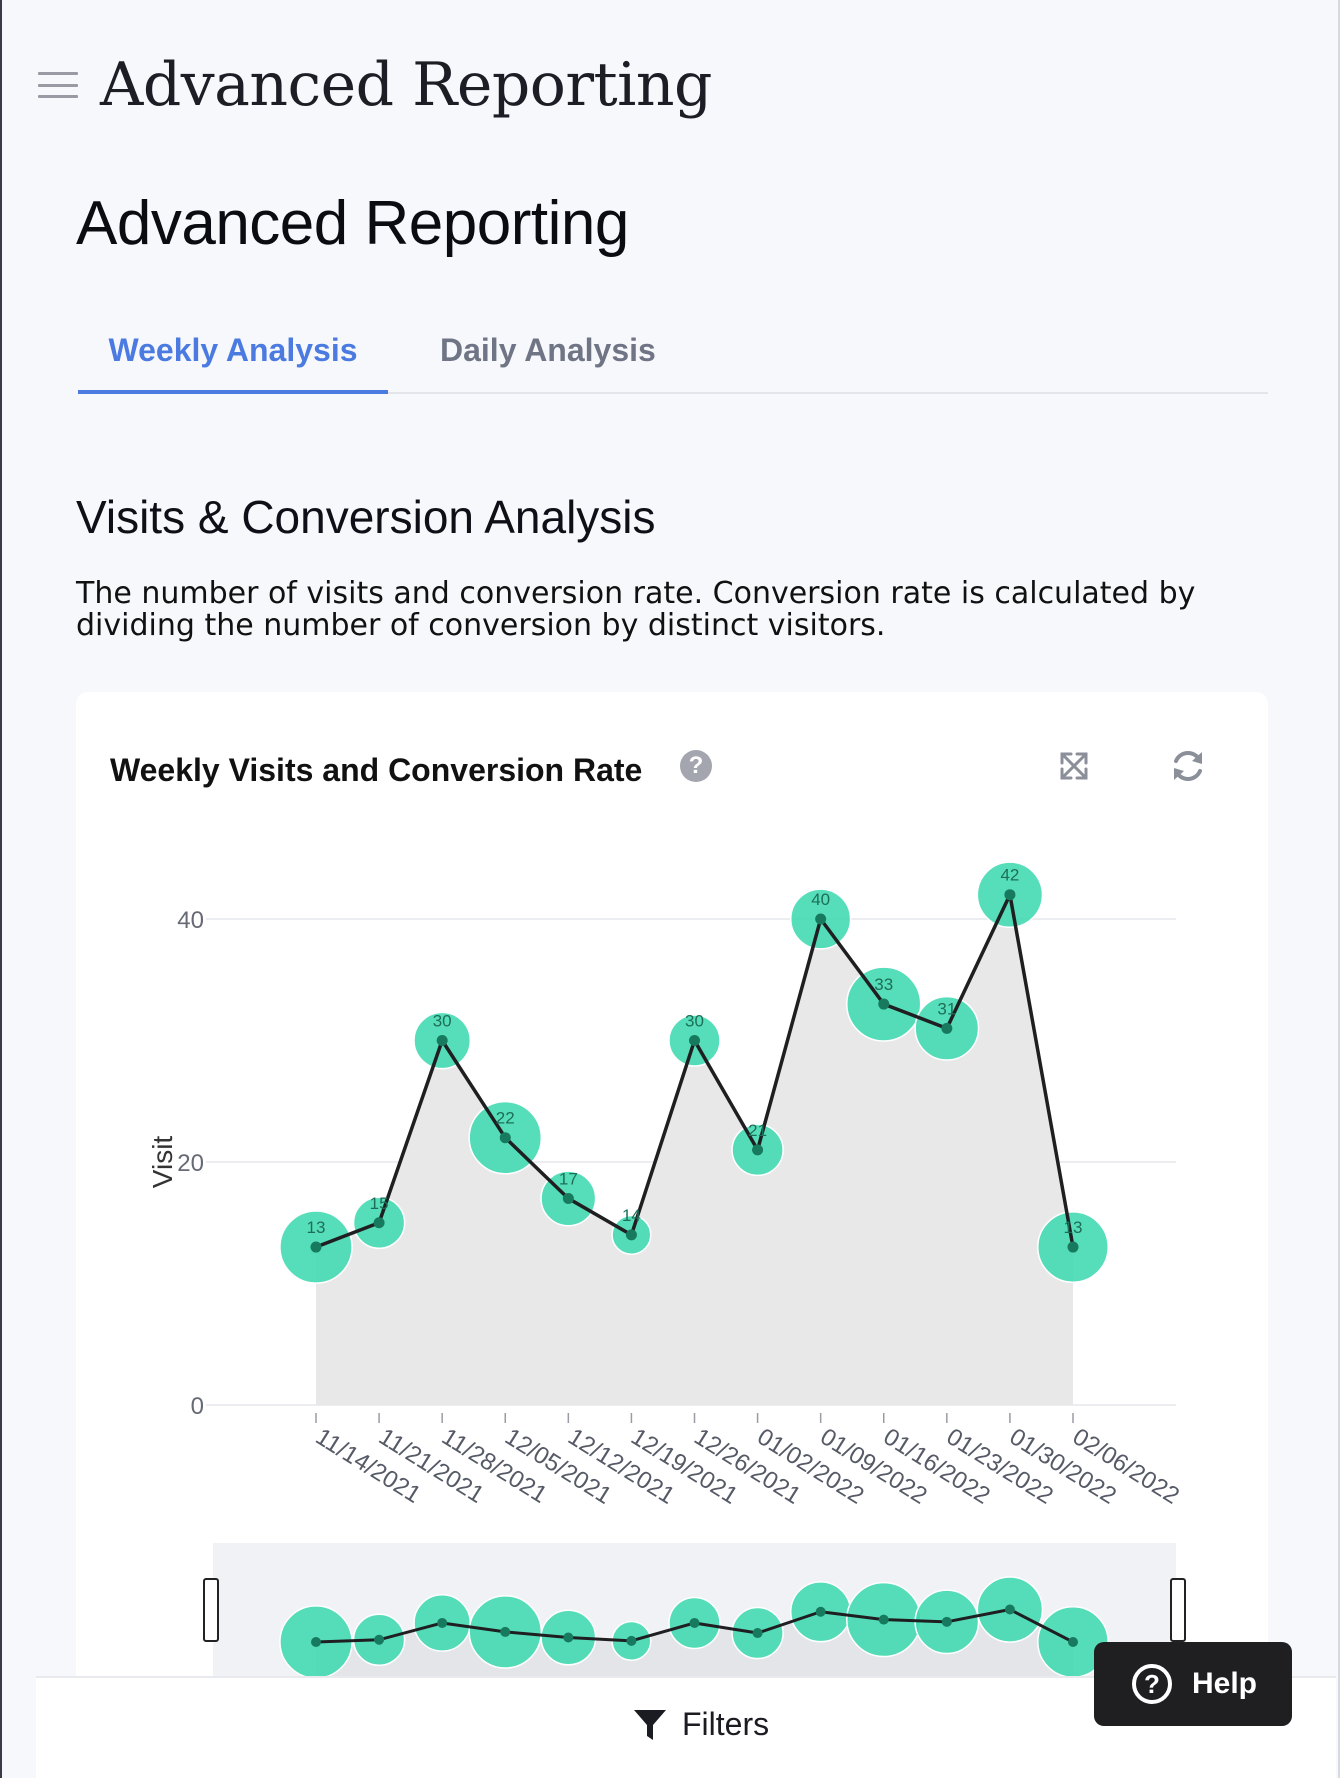 Image resolution: width=1340 pixels, height=1778 pixels. What do you see at coordinates (631, 1215) in the screenshot?
I see `data-label: 14` at bounding box center [631, 1215].